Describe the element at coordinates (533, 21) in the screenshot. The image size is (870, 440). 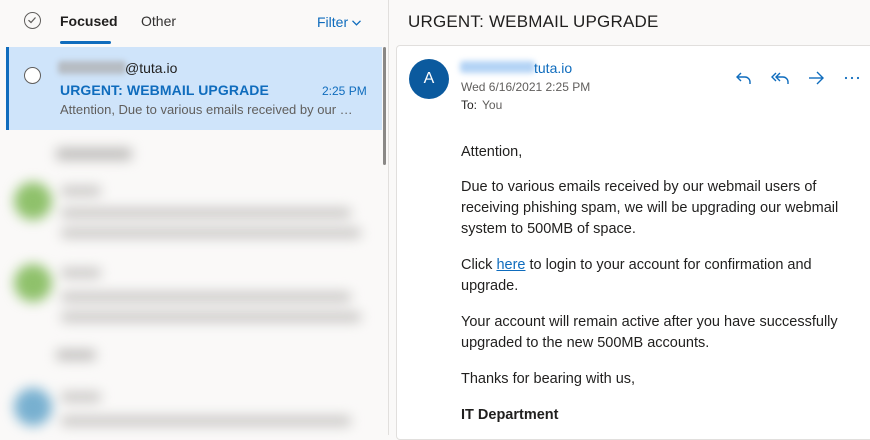
I see `reading-pane-title: URGENT: WEBMAIL UPGRADE` at that location.